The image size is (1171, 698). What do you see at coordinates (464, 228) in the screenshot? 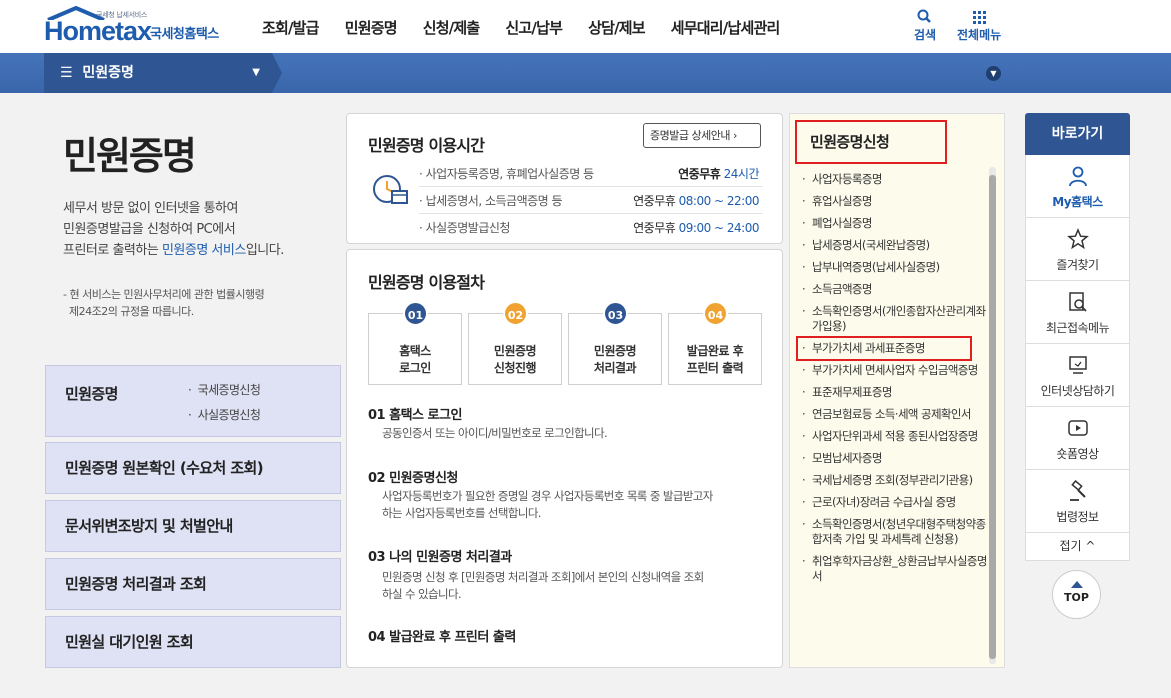
I see `usage-row-label: · 사실증명발급신청` at bounding box center [464, 228].